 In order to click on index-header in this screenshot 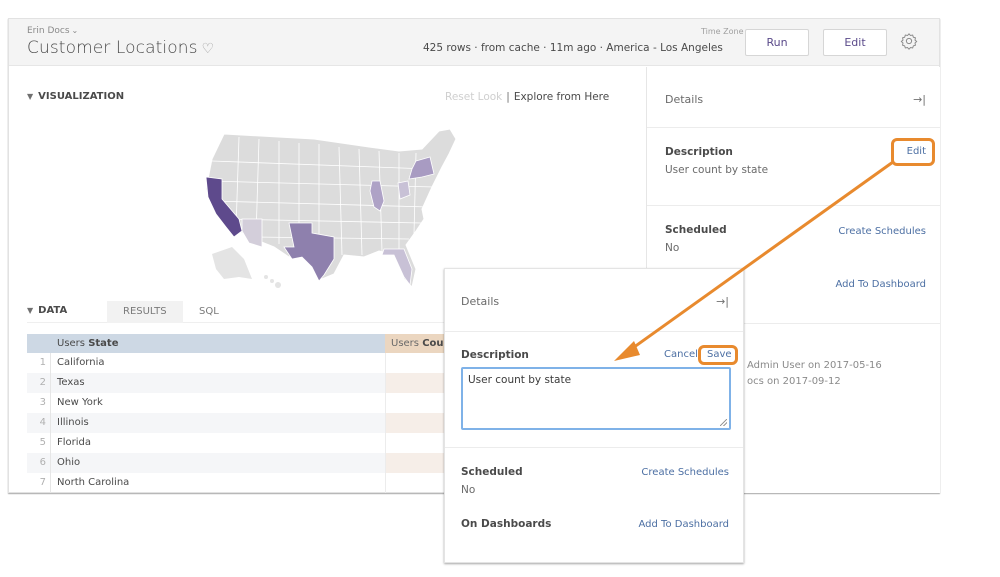, I will do `click(39, 343)`.